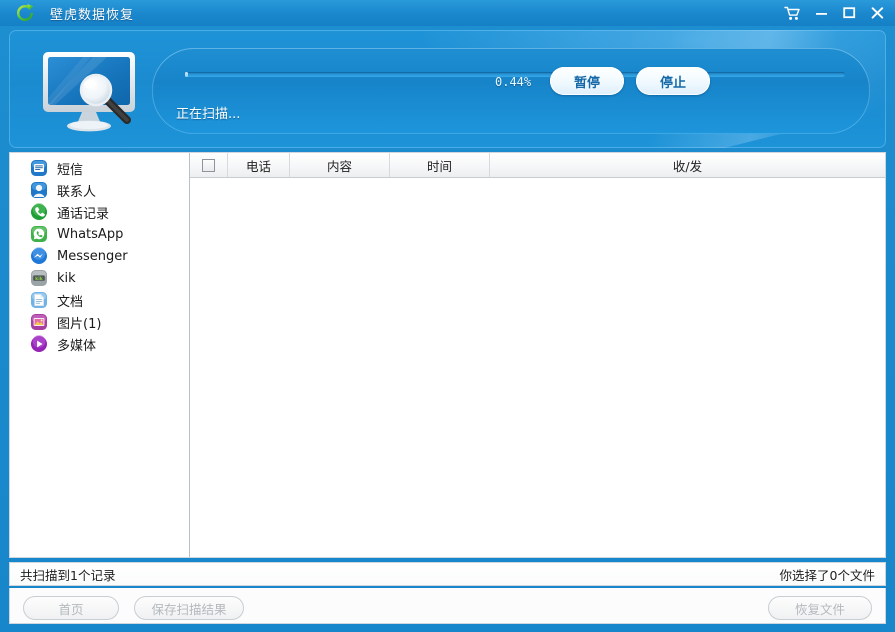  I want to click on recovery-circular-arrow-icon, so click(26, 13).